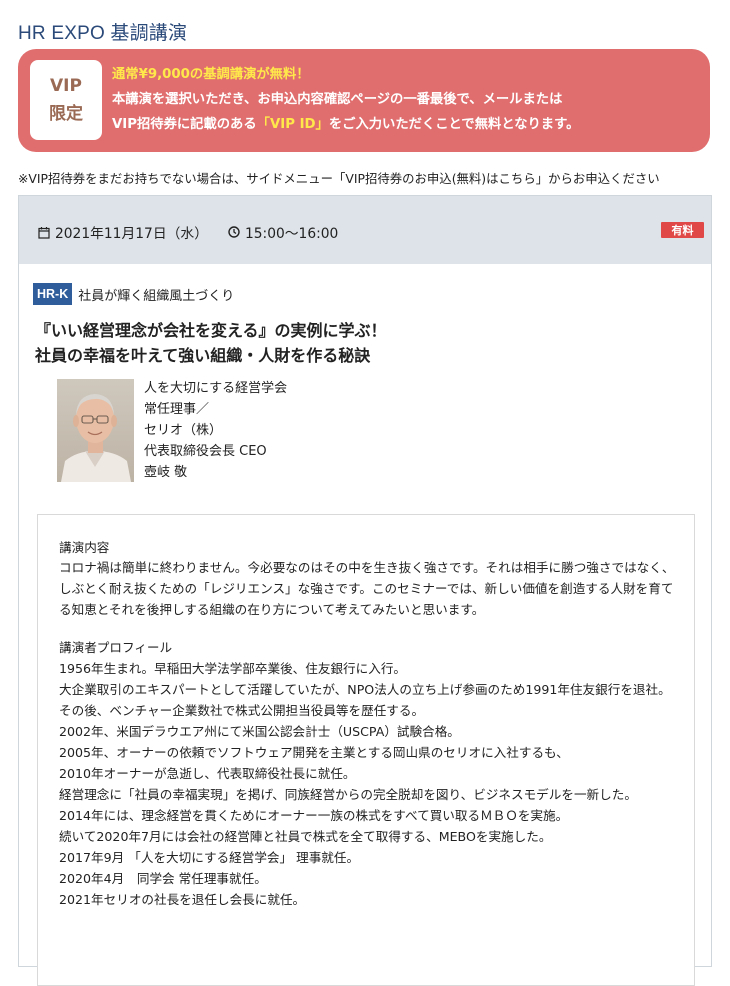 The height and width of the screenshot is (986, 730). I want to click on session-time-text: 15:00〜16:00, so click(292, 234).